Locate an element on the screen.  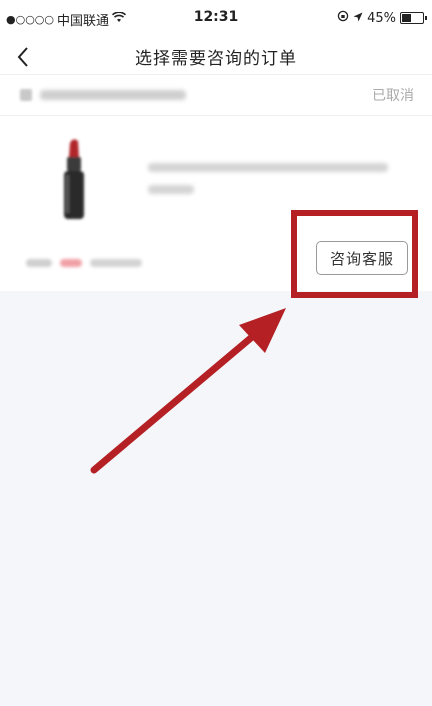
page-title: 选择需要咨询的订单 is located at coordinates (216, 59).